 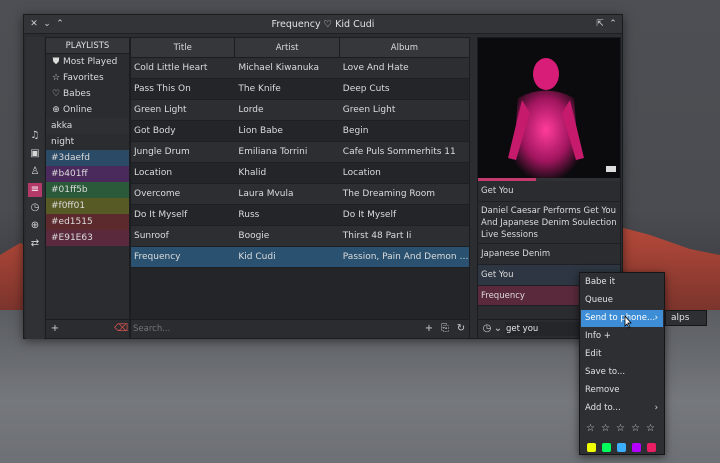 I want to click on result-item: Get You, so click(x=549, y=191).